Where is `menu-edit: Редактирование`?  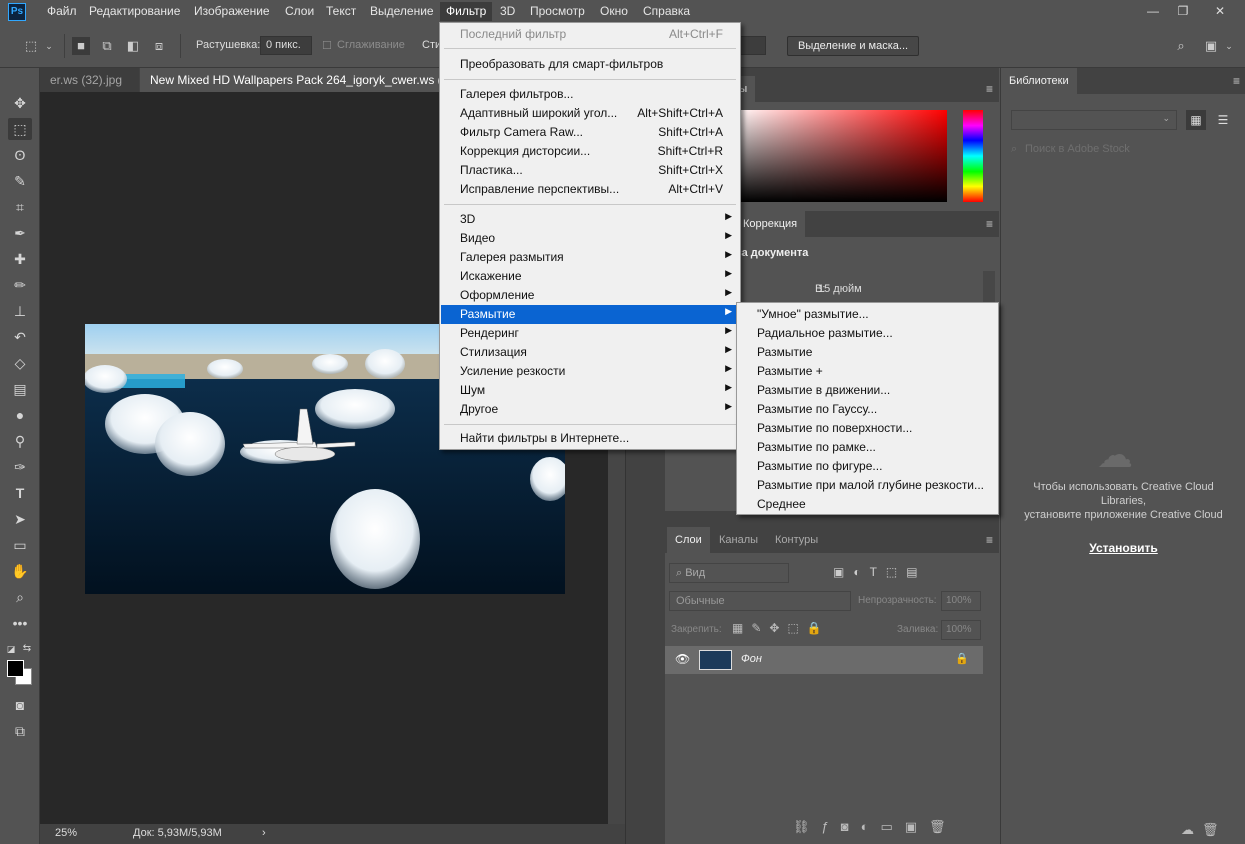 menu-edit: Редактирование is located at coordinates (134, 11).